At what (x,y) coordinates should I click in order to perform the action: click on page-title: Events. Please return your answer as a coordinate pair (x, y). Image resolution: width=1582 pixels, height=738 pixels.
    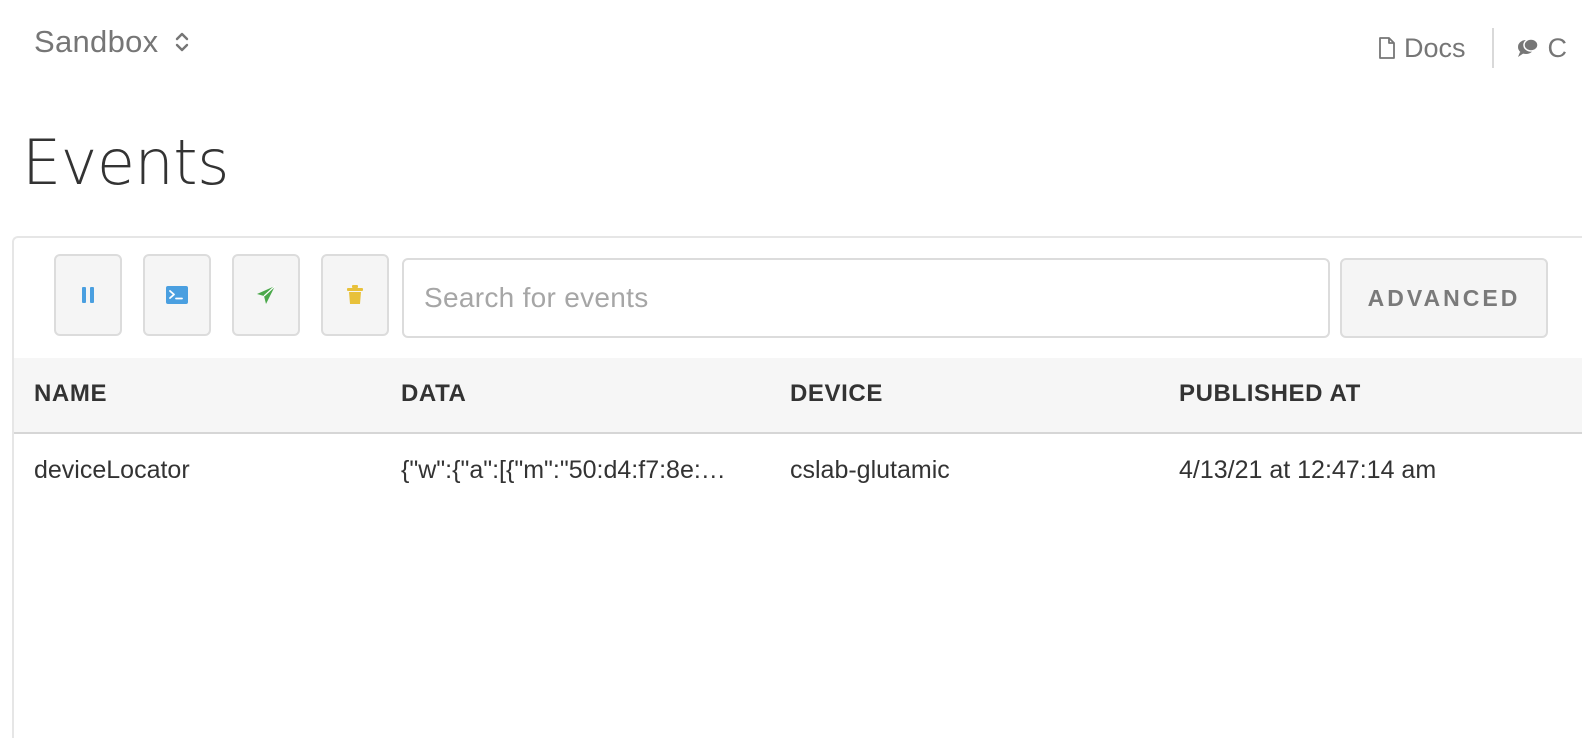
    Looking at the image, I should click on (125, 162).